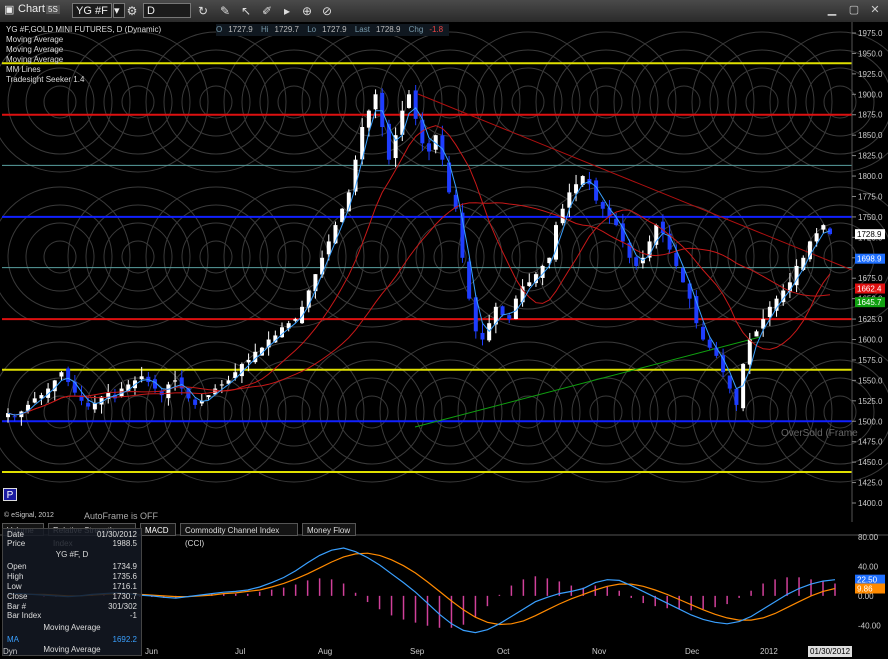 The width and height of the screenshot is (888, 659). I want to click on price-tick-label: 1400.0, so click(870, 503).